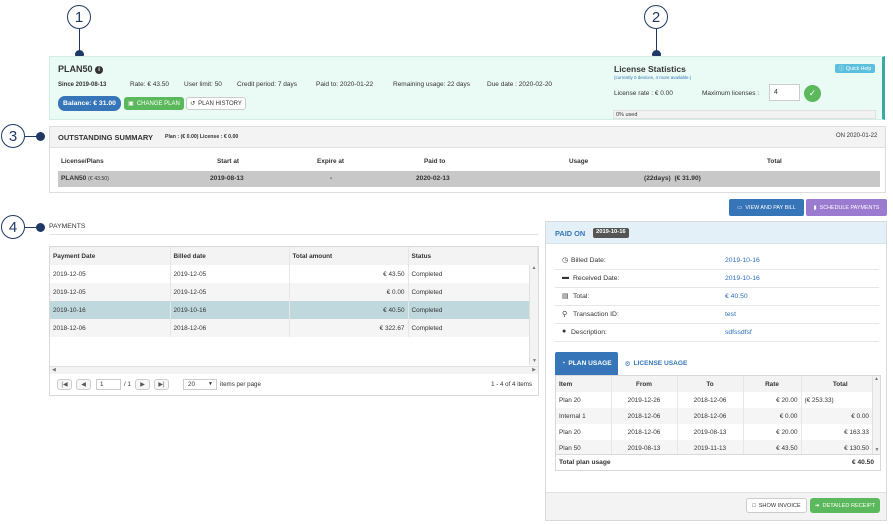  I want to click on first-page-button: |◀, so click(64, 384).